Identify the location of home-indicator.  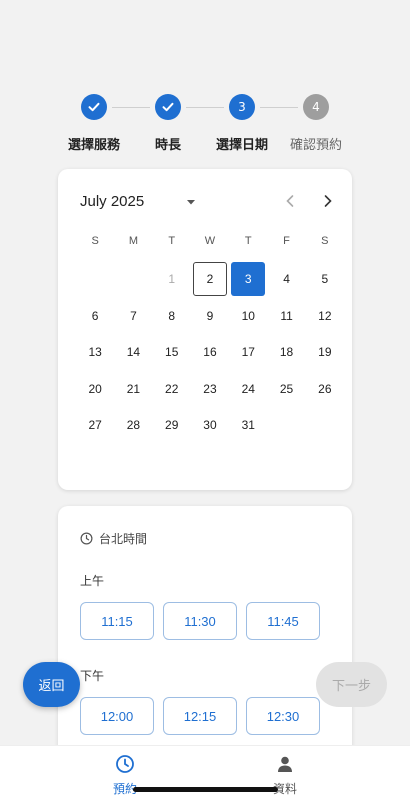
(205, 789).